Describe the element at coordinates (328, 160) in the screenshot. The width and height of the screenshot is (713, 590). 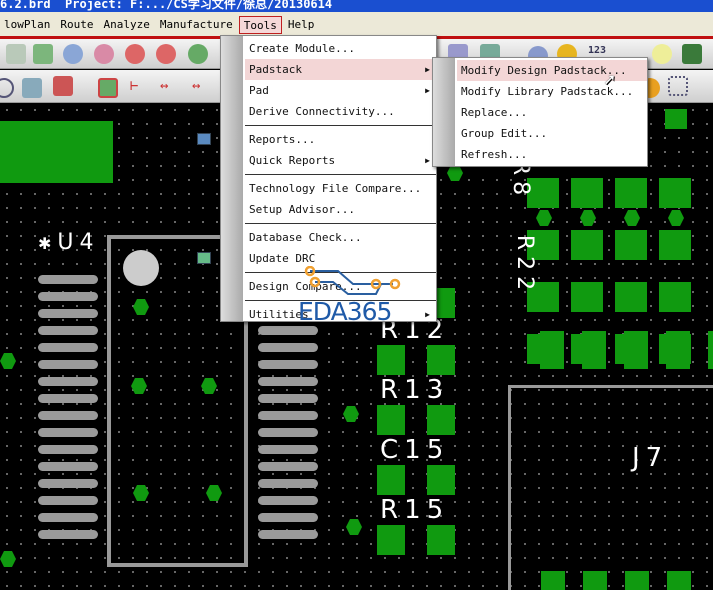
I see `menu-item-quick-reports: Quick Reports ▶` at that location.